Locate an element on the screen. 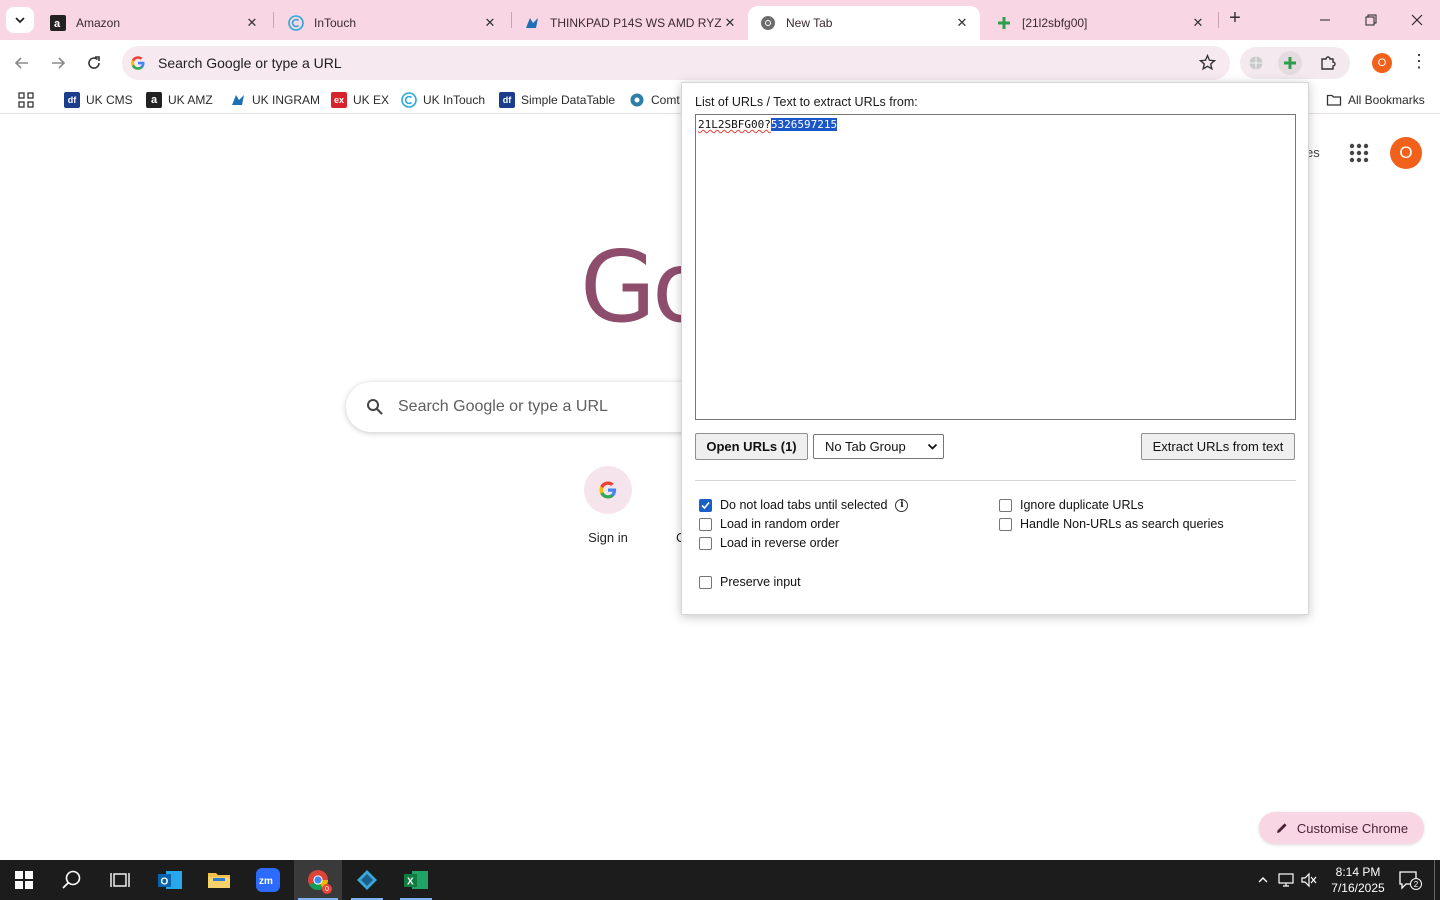 The image size is (1440, 900). bookmark-simple-datatable: df Simple DataTable is located at coordinates (557, 100).